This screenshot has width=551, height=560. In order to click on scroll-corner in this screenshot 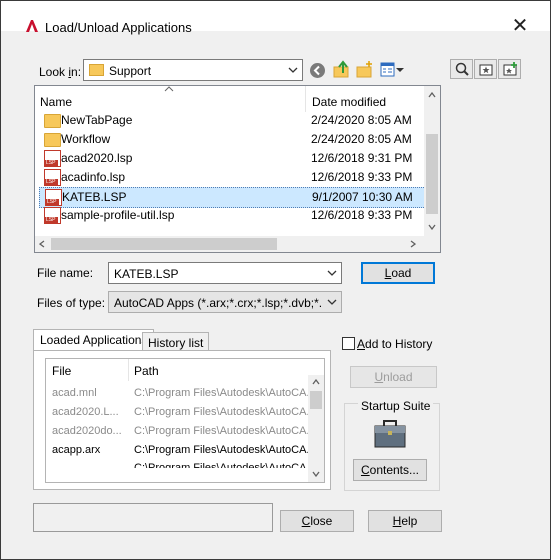, I will do `click(432, 244)`.